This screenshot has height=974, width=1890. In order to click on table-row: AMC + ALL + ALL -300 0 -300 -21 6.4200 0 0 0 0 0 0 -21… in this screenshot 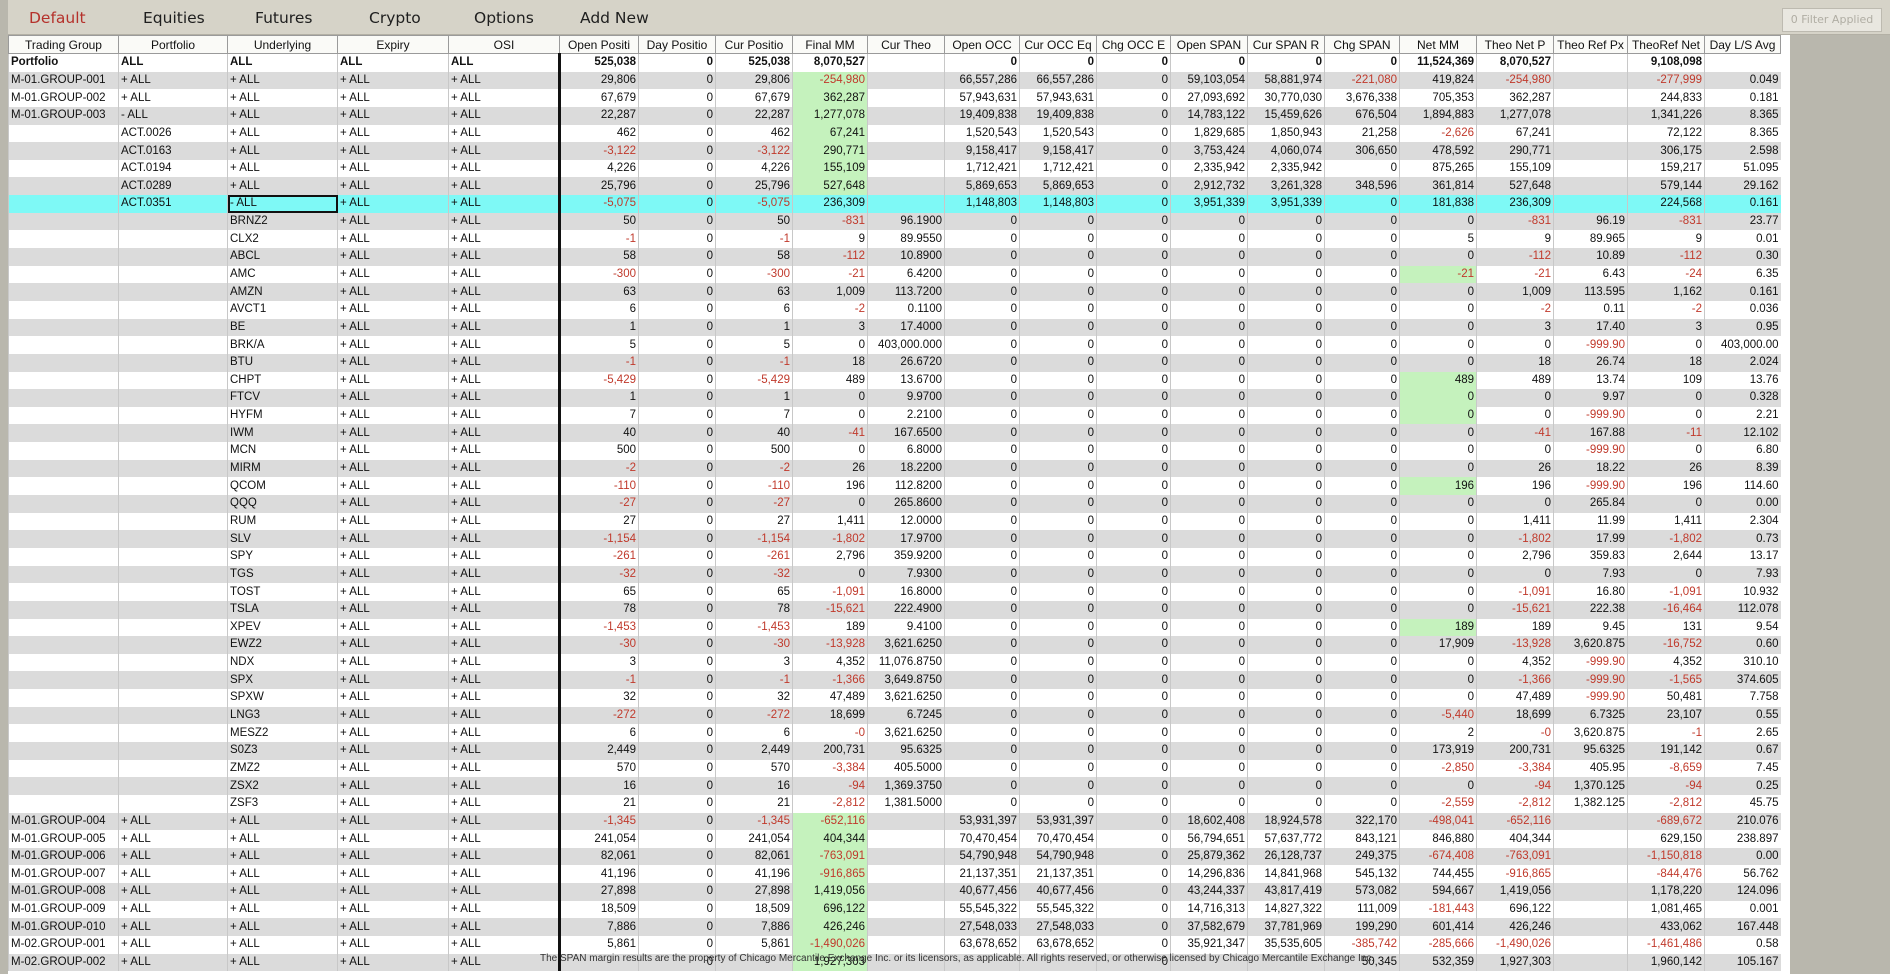, I will do `click(894, 274)`.